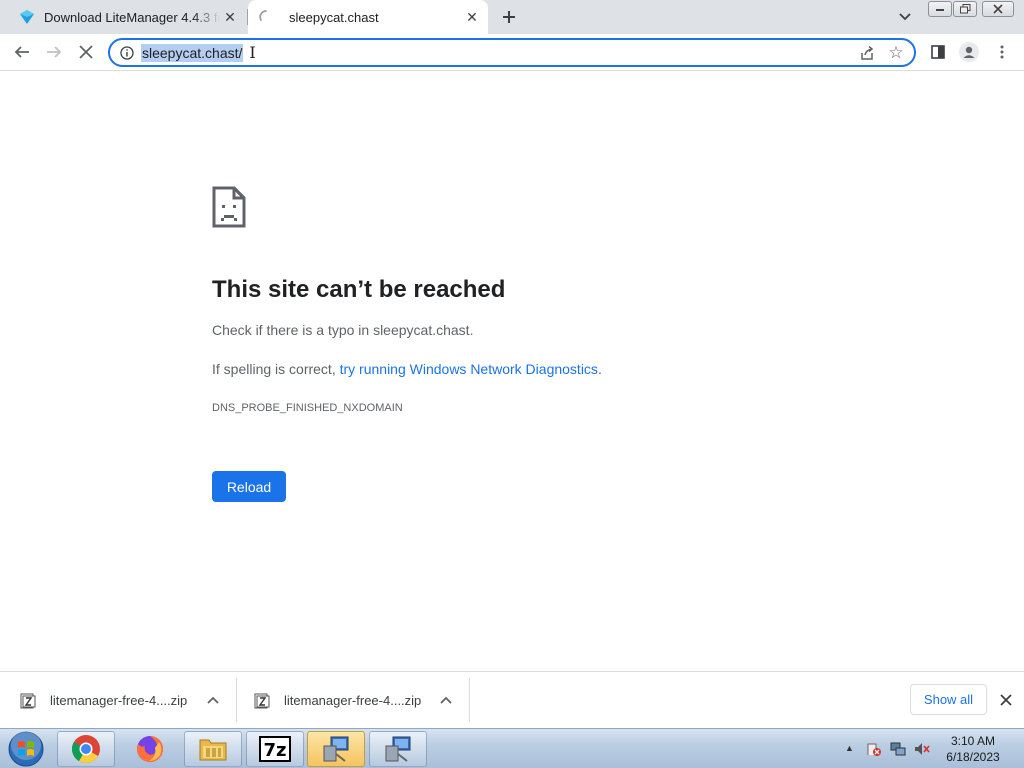 This screenshot has height=768, width=1024. Describe the element at coordinates (599, 369) in the screenshot. I see `diagnostics-suffix: .` at that location.